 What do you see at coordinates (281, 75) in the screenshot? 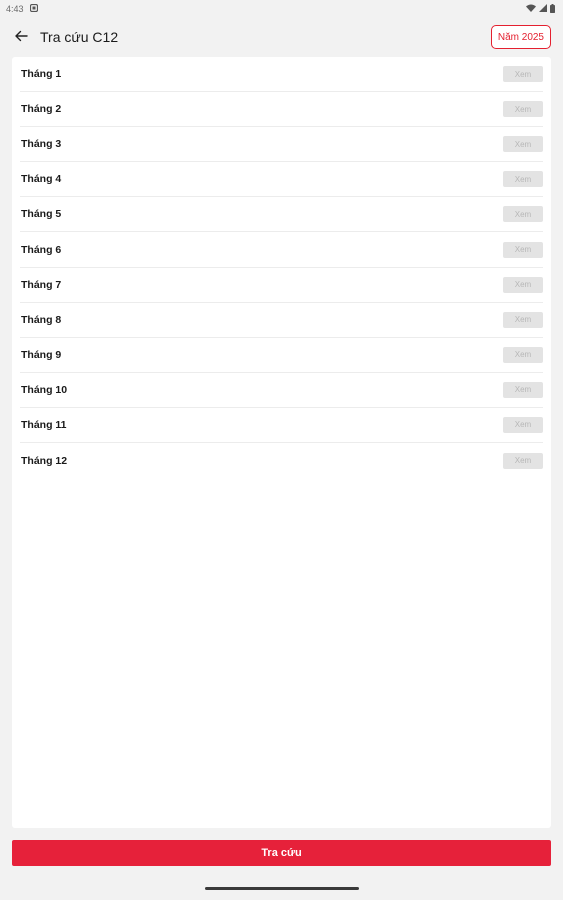
I see `month-row: Tháng 1 Xem` at bounding box center [281, 75].